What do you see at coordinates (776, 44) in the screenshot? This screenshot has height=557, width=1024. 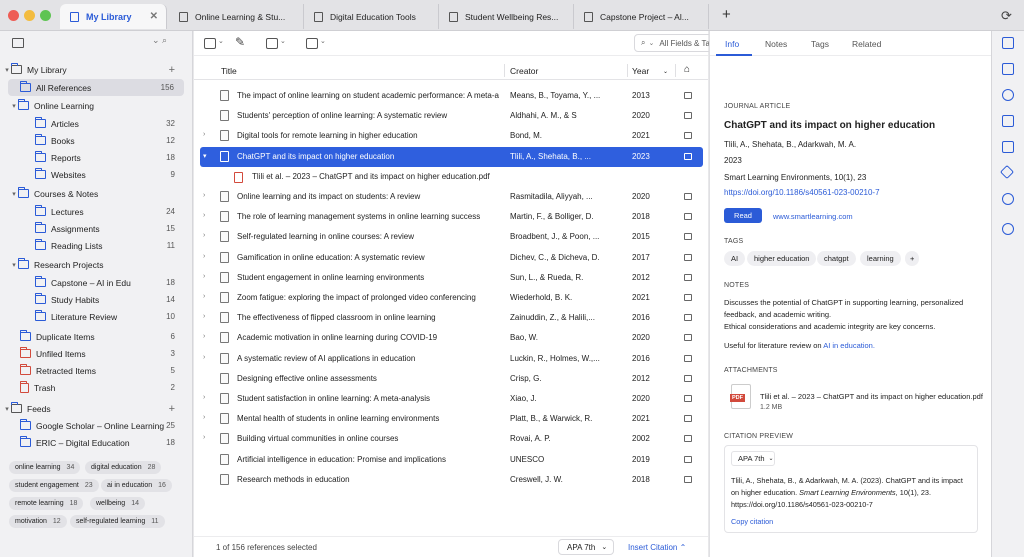 I see `tab-notes: Notes` at bounding box center [776, 44].